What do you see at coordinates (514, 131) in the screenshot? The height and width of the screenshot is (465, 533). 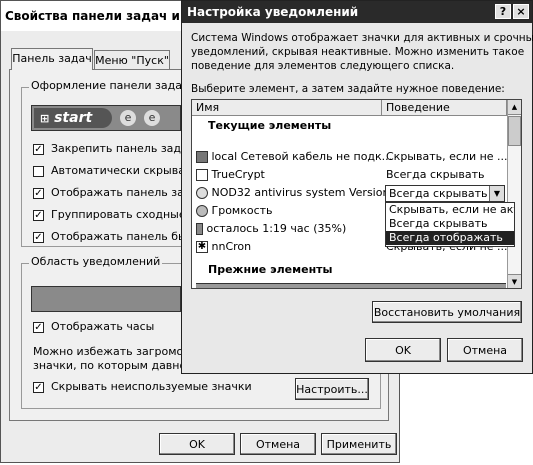 I see `scroll-thumb` at bounding box center [514, 131].